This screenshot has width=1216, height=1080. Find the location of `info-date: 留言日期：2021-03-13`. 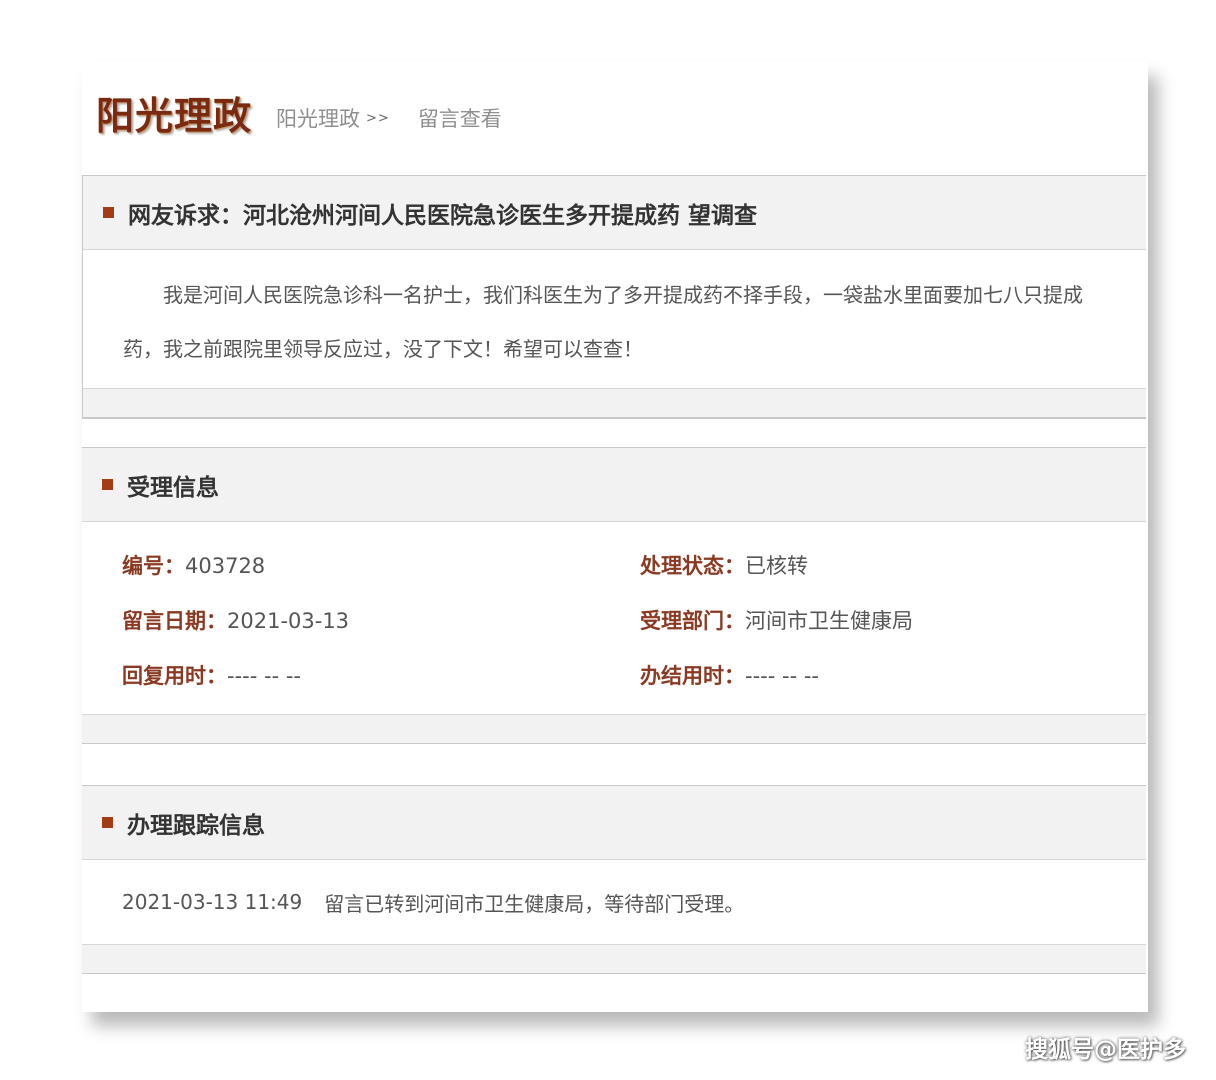

info-date: 留言日期：2021-03-13 is located at coordinates (235, 620).